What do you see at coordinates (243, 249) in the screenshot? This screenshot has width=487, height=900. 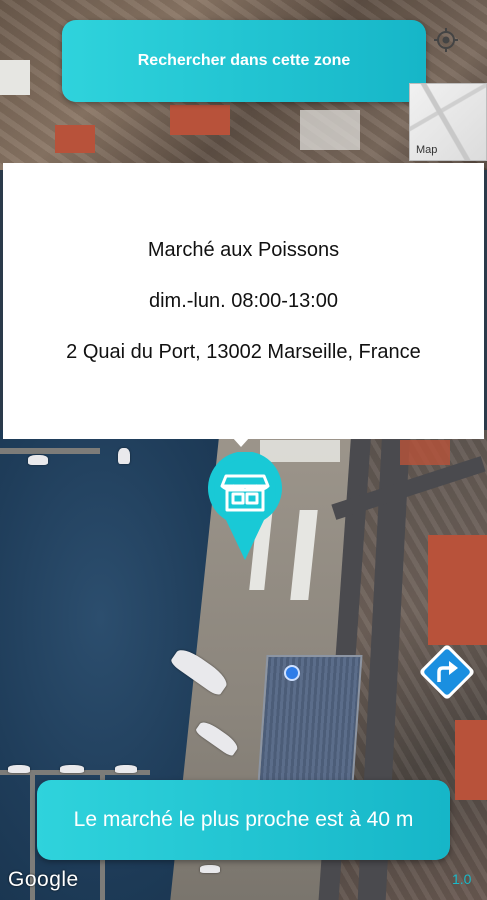 I see `market-name: Marché aux Poissons` at bounding box center [243, 249].